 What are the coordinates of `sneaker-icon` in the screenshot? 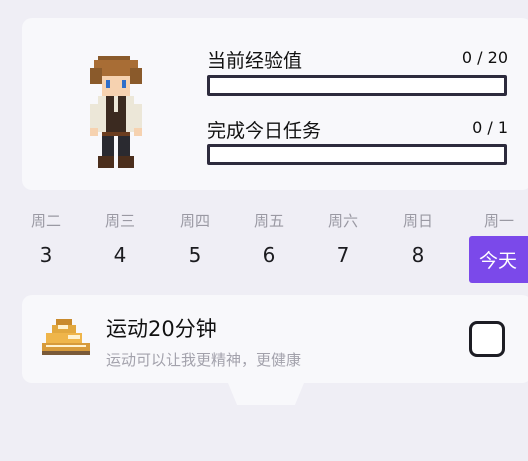 It's located at (66, 337).